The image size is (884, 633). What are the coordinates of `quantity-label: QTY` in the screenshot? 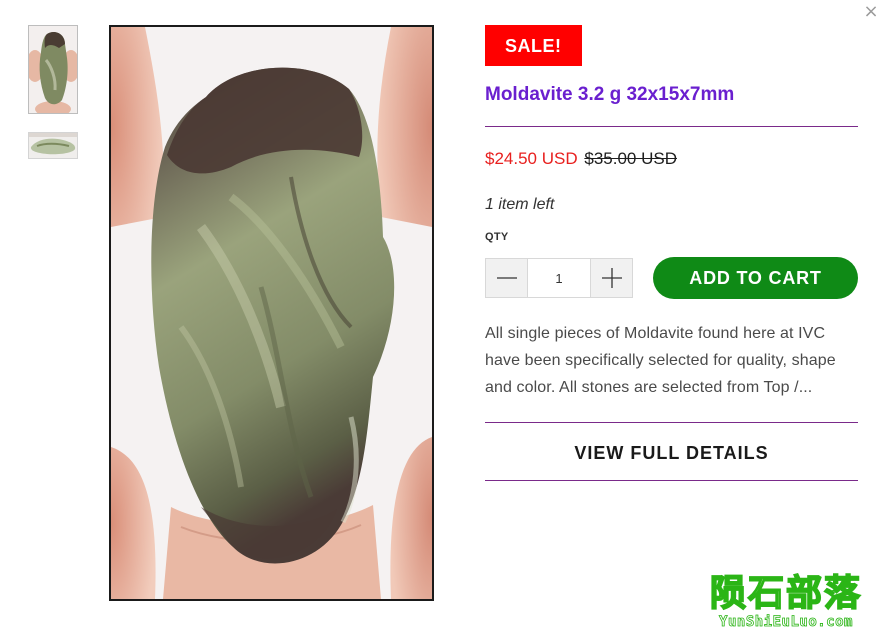 It's located at (497, 237).